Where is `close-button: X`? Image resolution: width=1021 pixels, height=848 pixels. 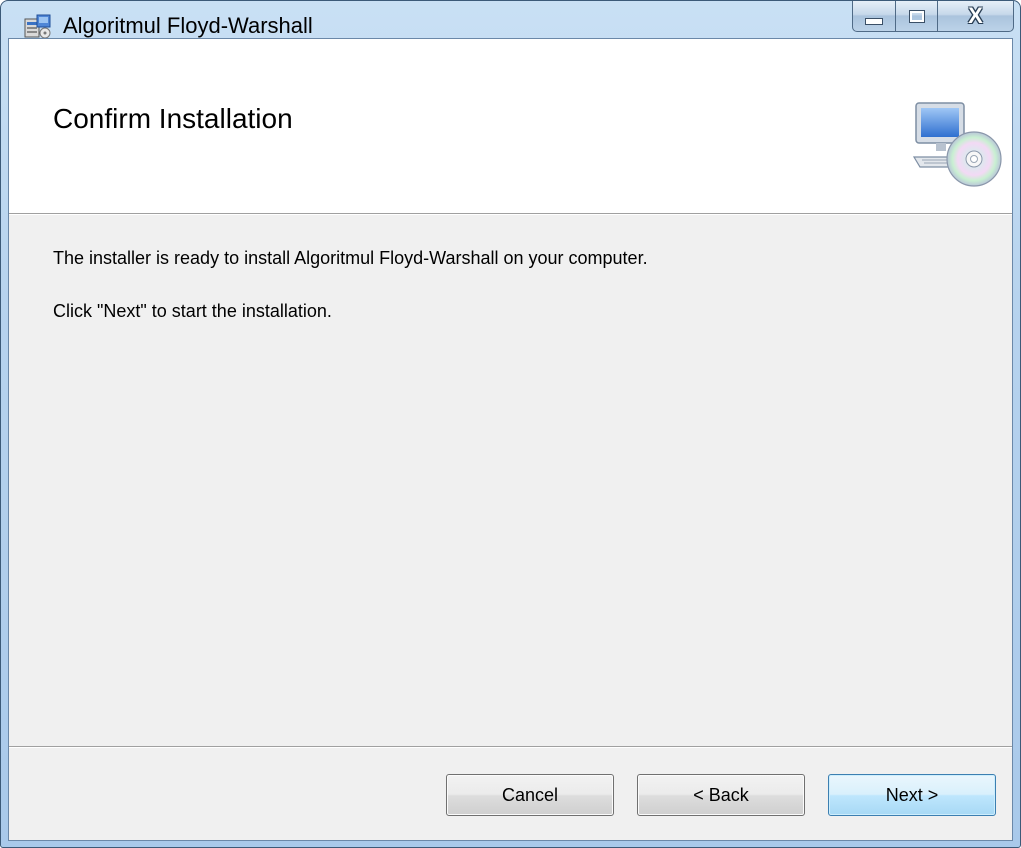 close-button: X is located at coordinates (976, 16).